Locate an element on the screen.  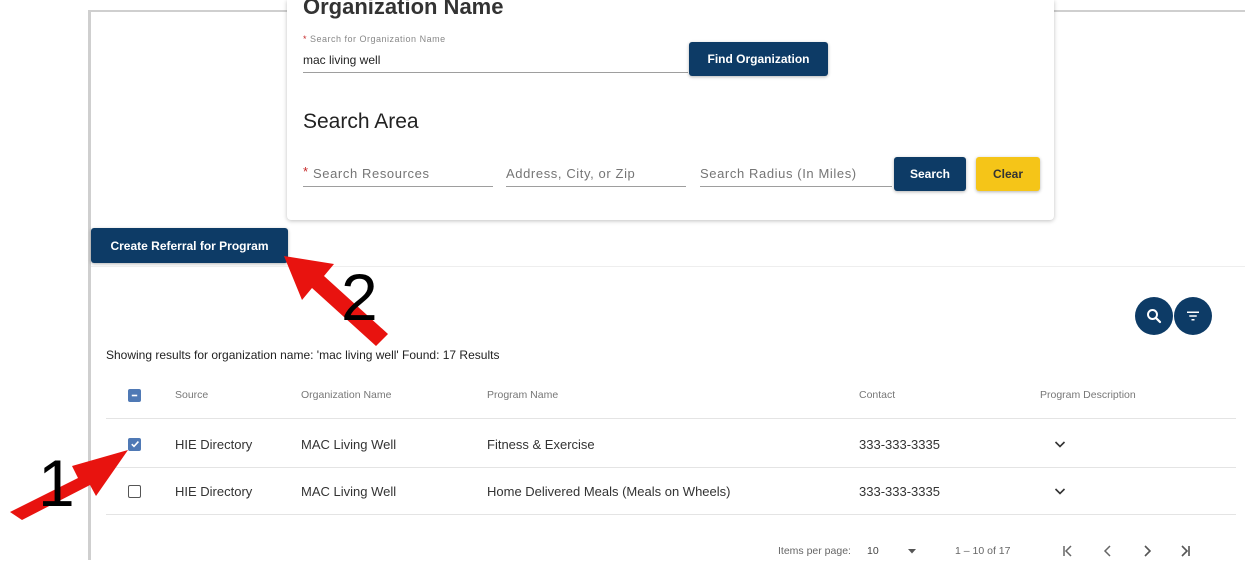
search-button: Search is located at coordinates (930, 174).